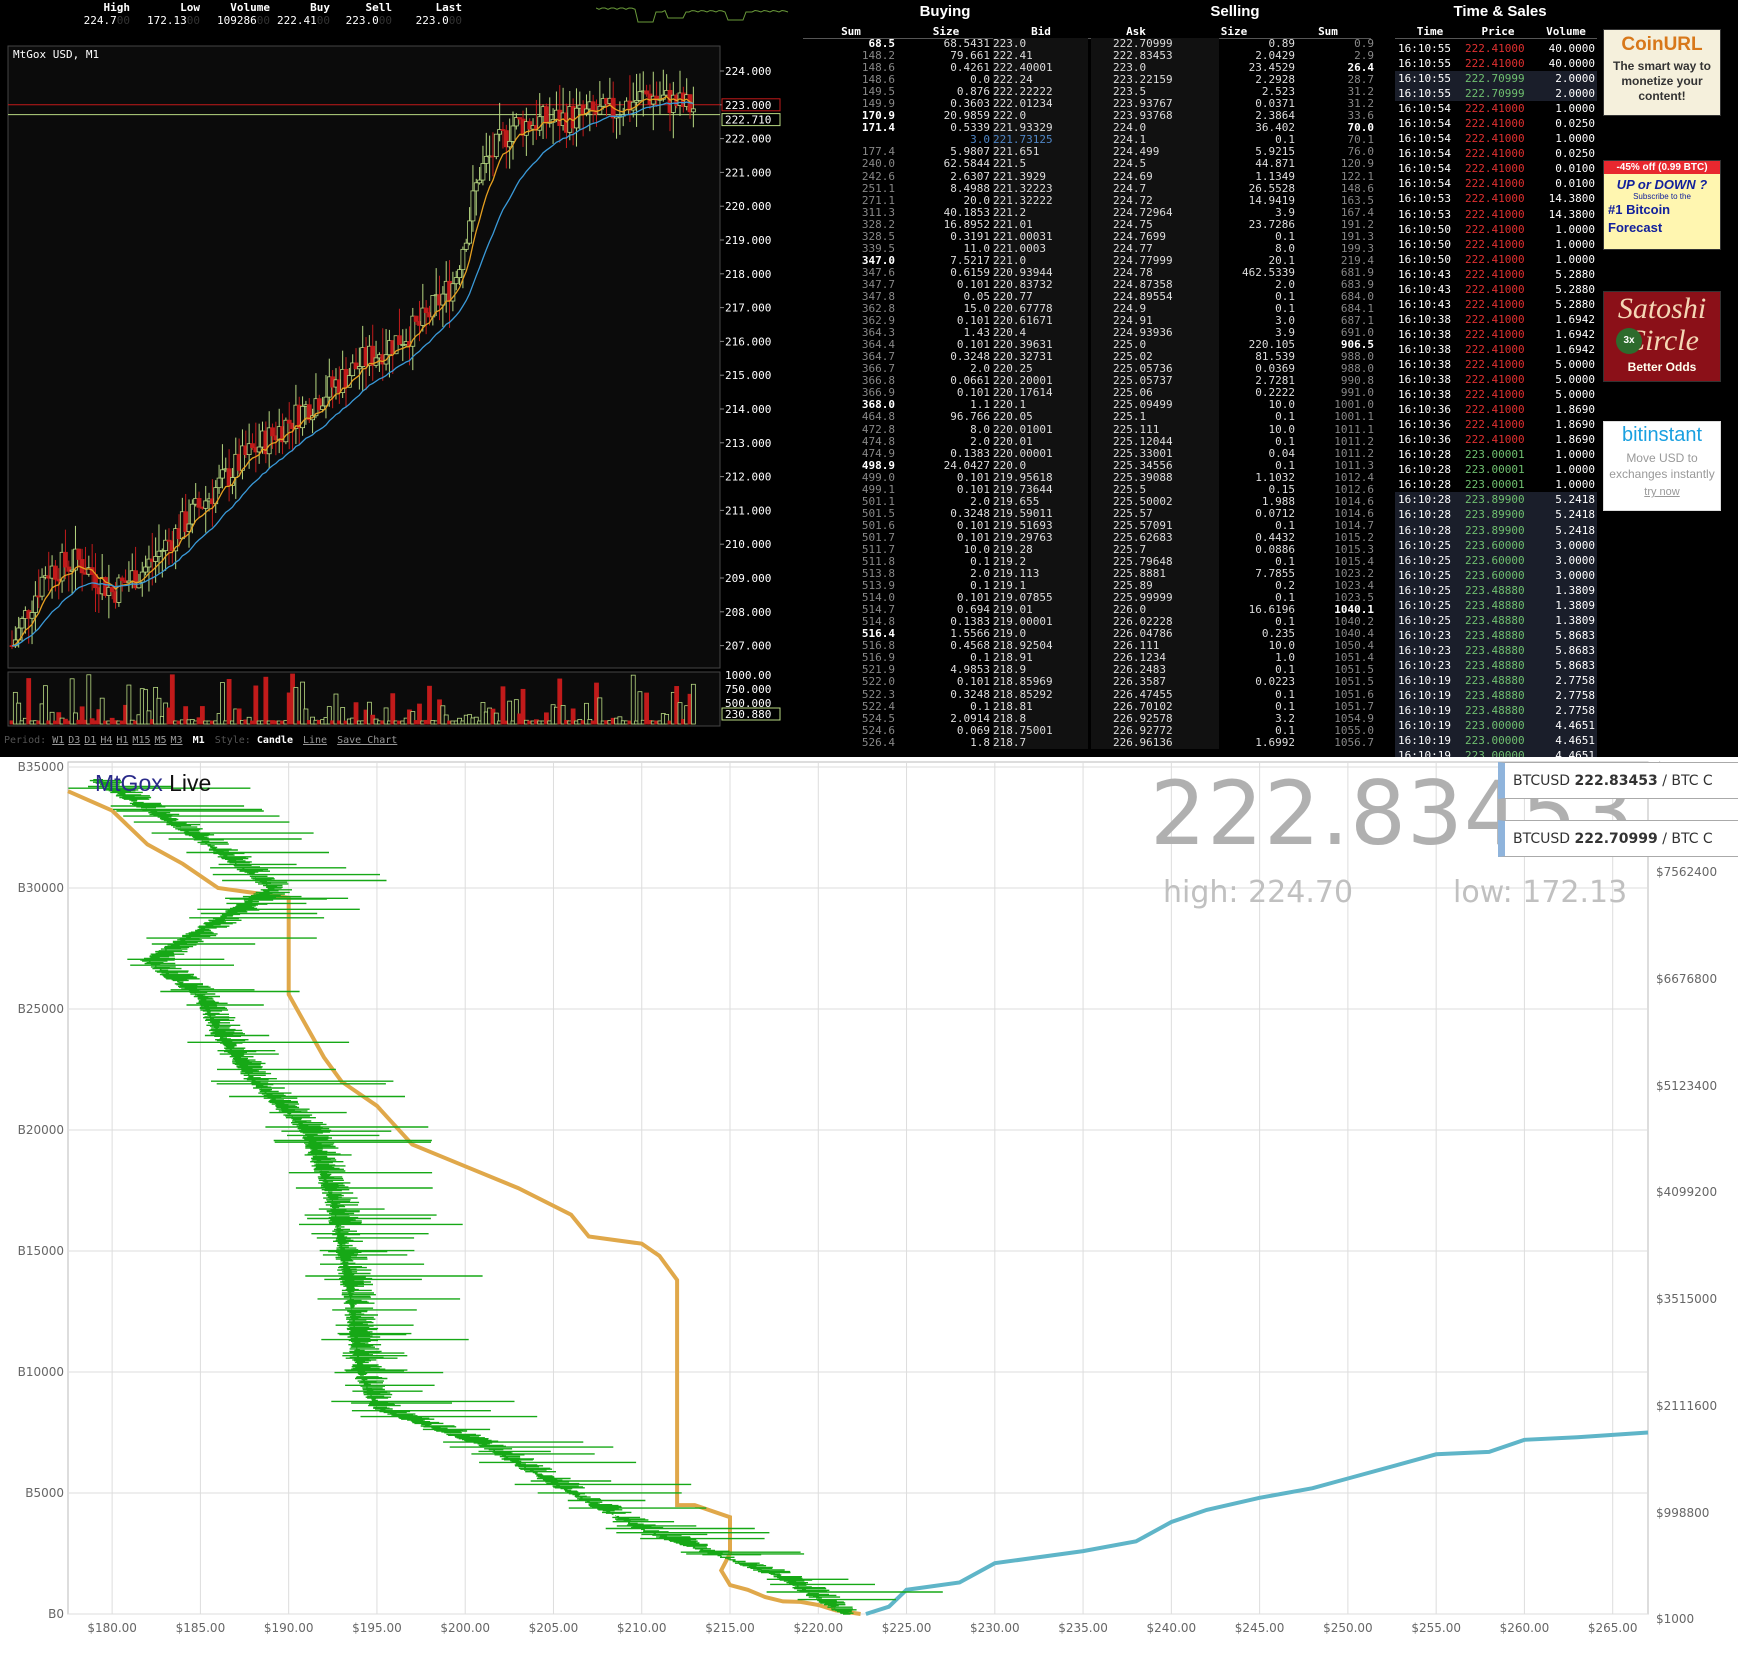 The height and width of the screenshot is (1674, 1738). Describe the element at coordinates (1143, 441) in the screenshot. I see `ask-price: 225.12044` at that location.